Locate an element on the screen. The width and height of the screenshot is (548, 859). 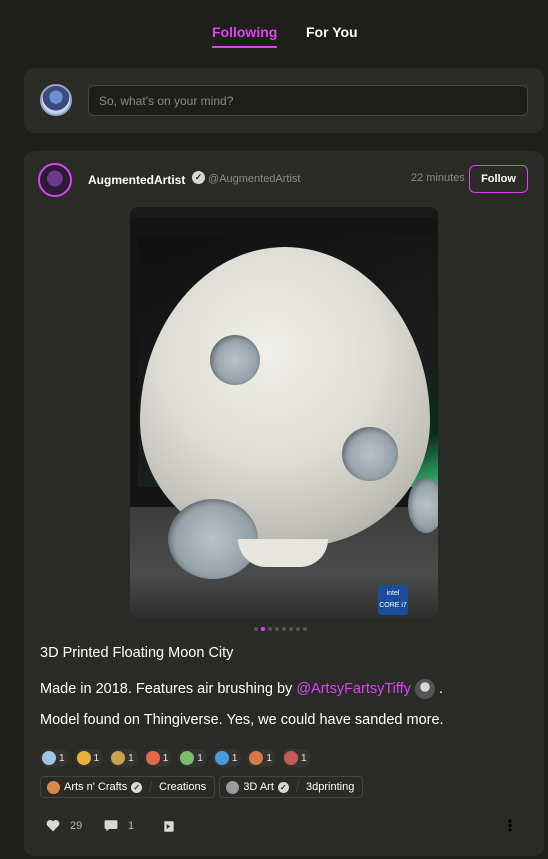
frog-emoji-icon is located at coordinates (187, 758).